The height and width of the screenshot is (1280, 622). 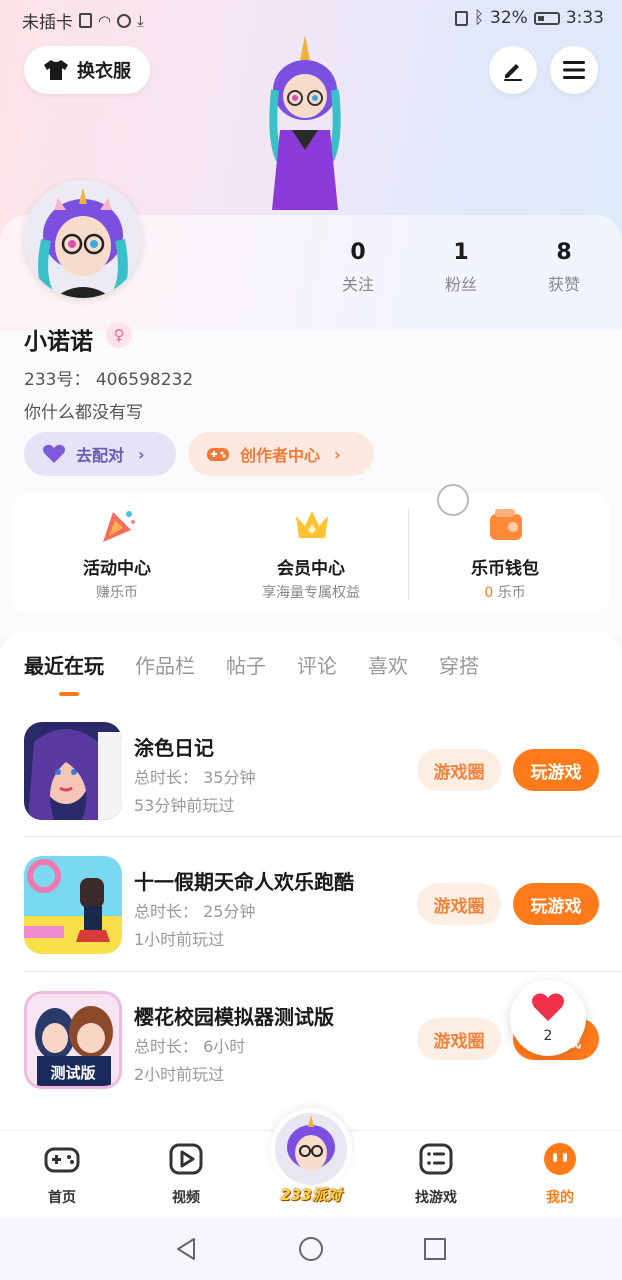 I want to click on avatar-image, so click(x=83, y=239).